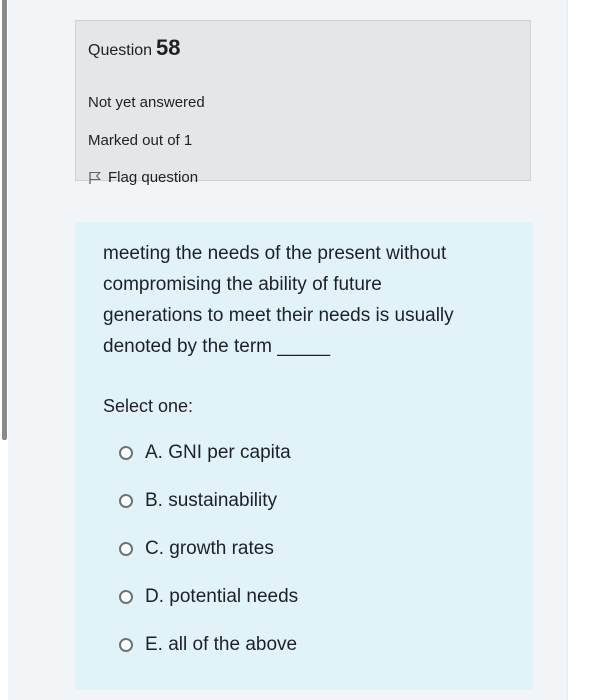 The image size is (608, 700). I want to click on option-letter: D., so click(154, 596).